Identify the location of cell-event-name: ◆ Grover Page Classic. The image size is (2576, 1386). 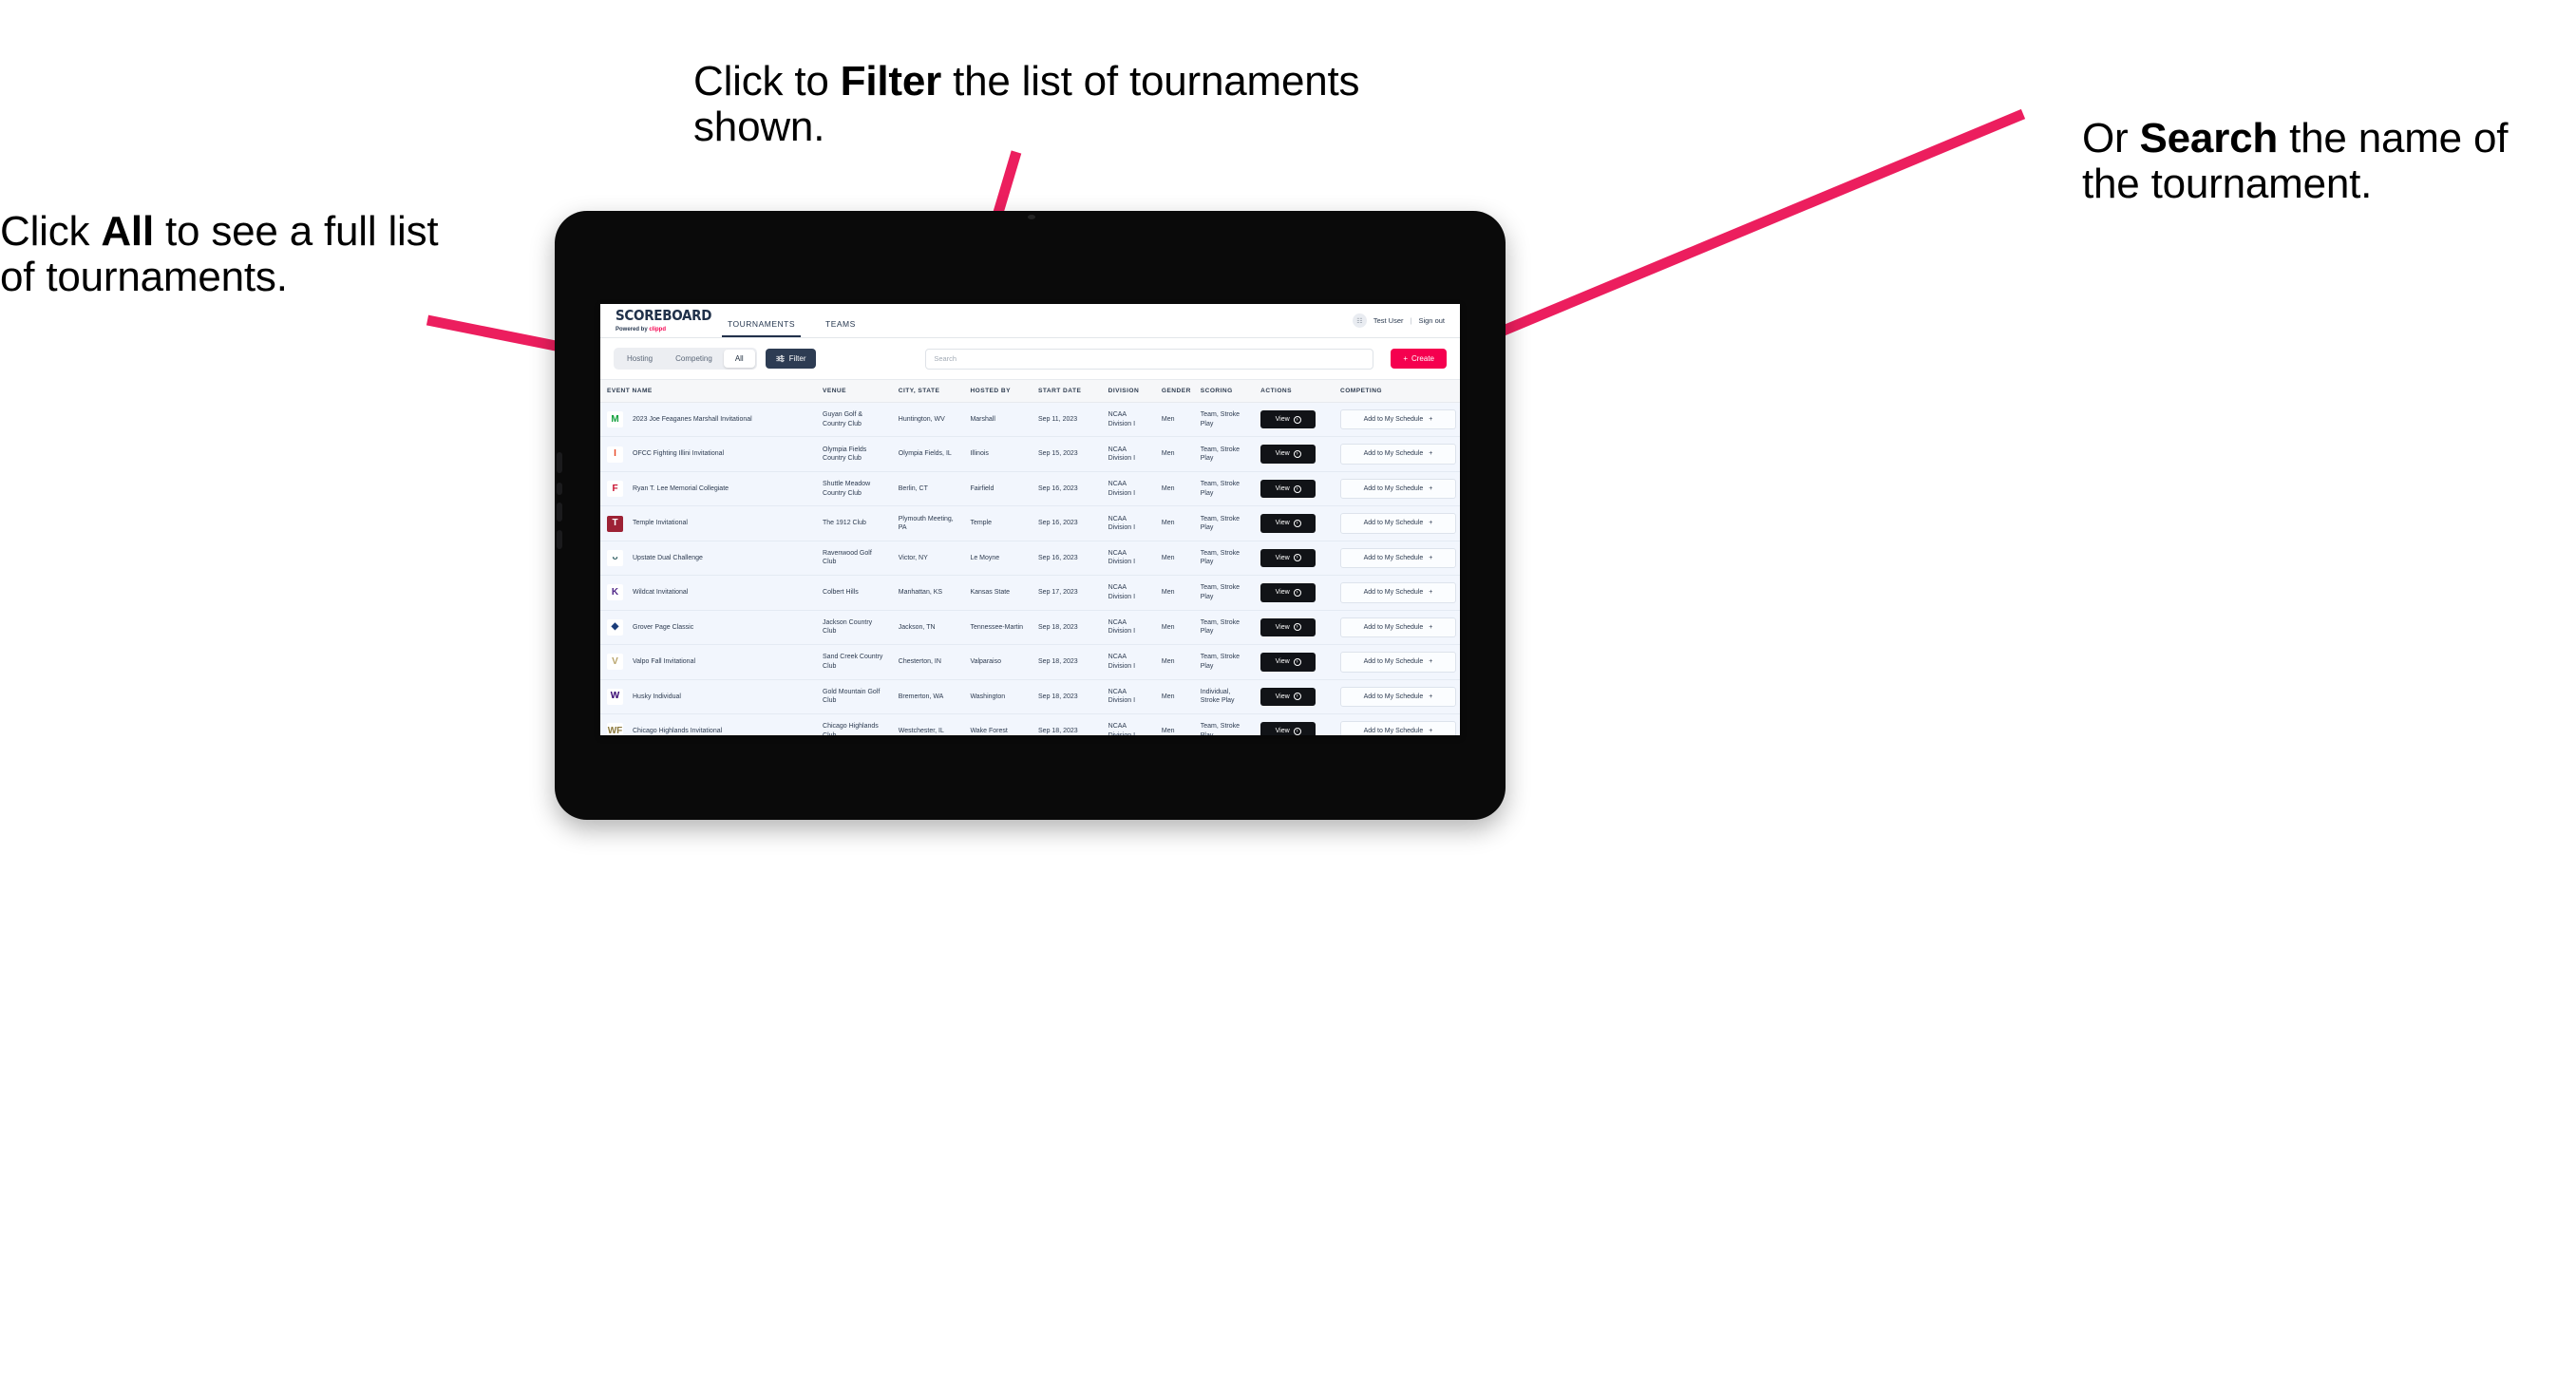
(708, 628).